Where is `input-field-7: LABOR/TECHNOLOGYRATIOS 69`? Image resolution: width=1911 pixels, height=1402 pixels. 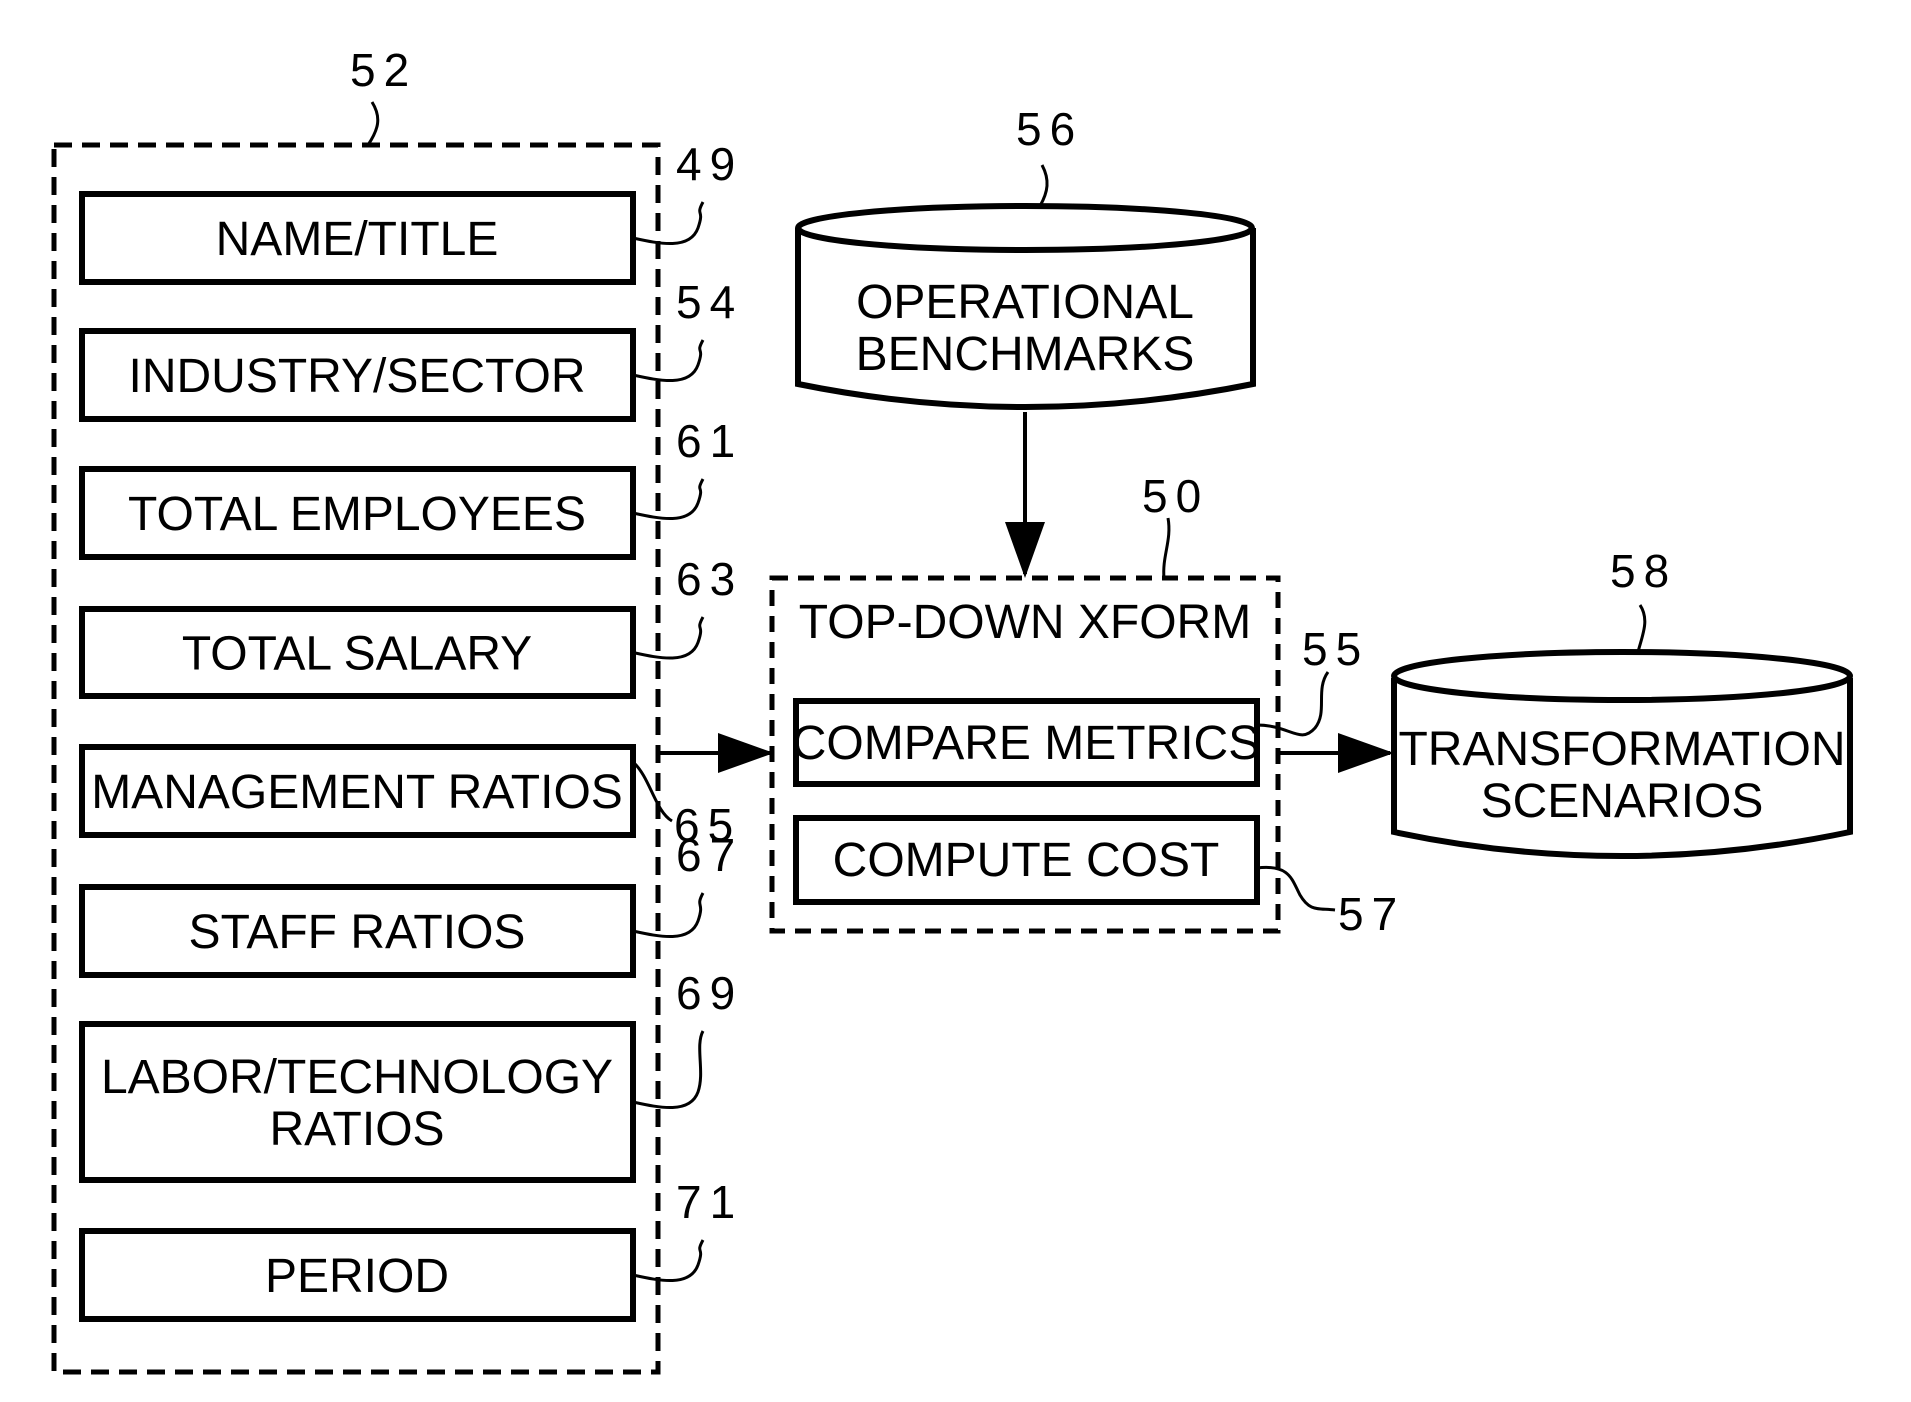
input-field-7: LABOR/TECHNOLOGYRATIOS 69 is located at coordinates (411, 1075).